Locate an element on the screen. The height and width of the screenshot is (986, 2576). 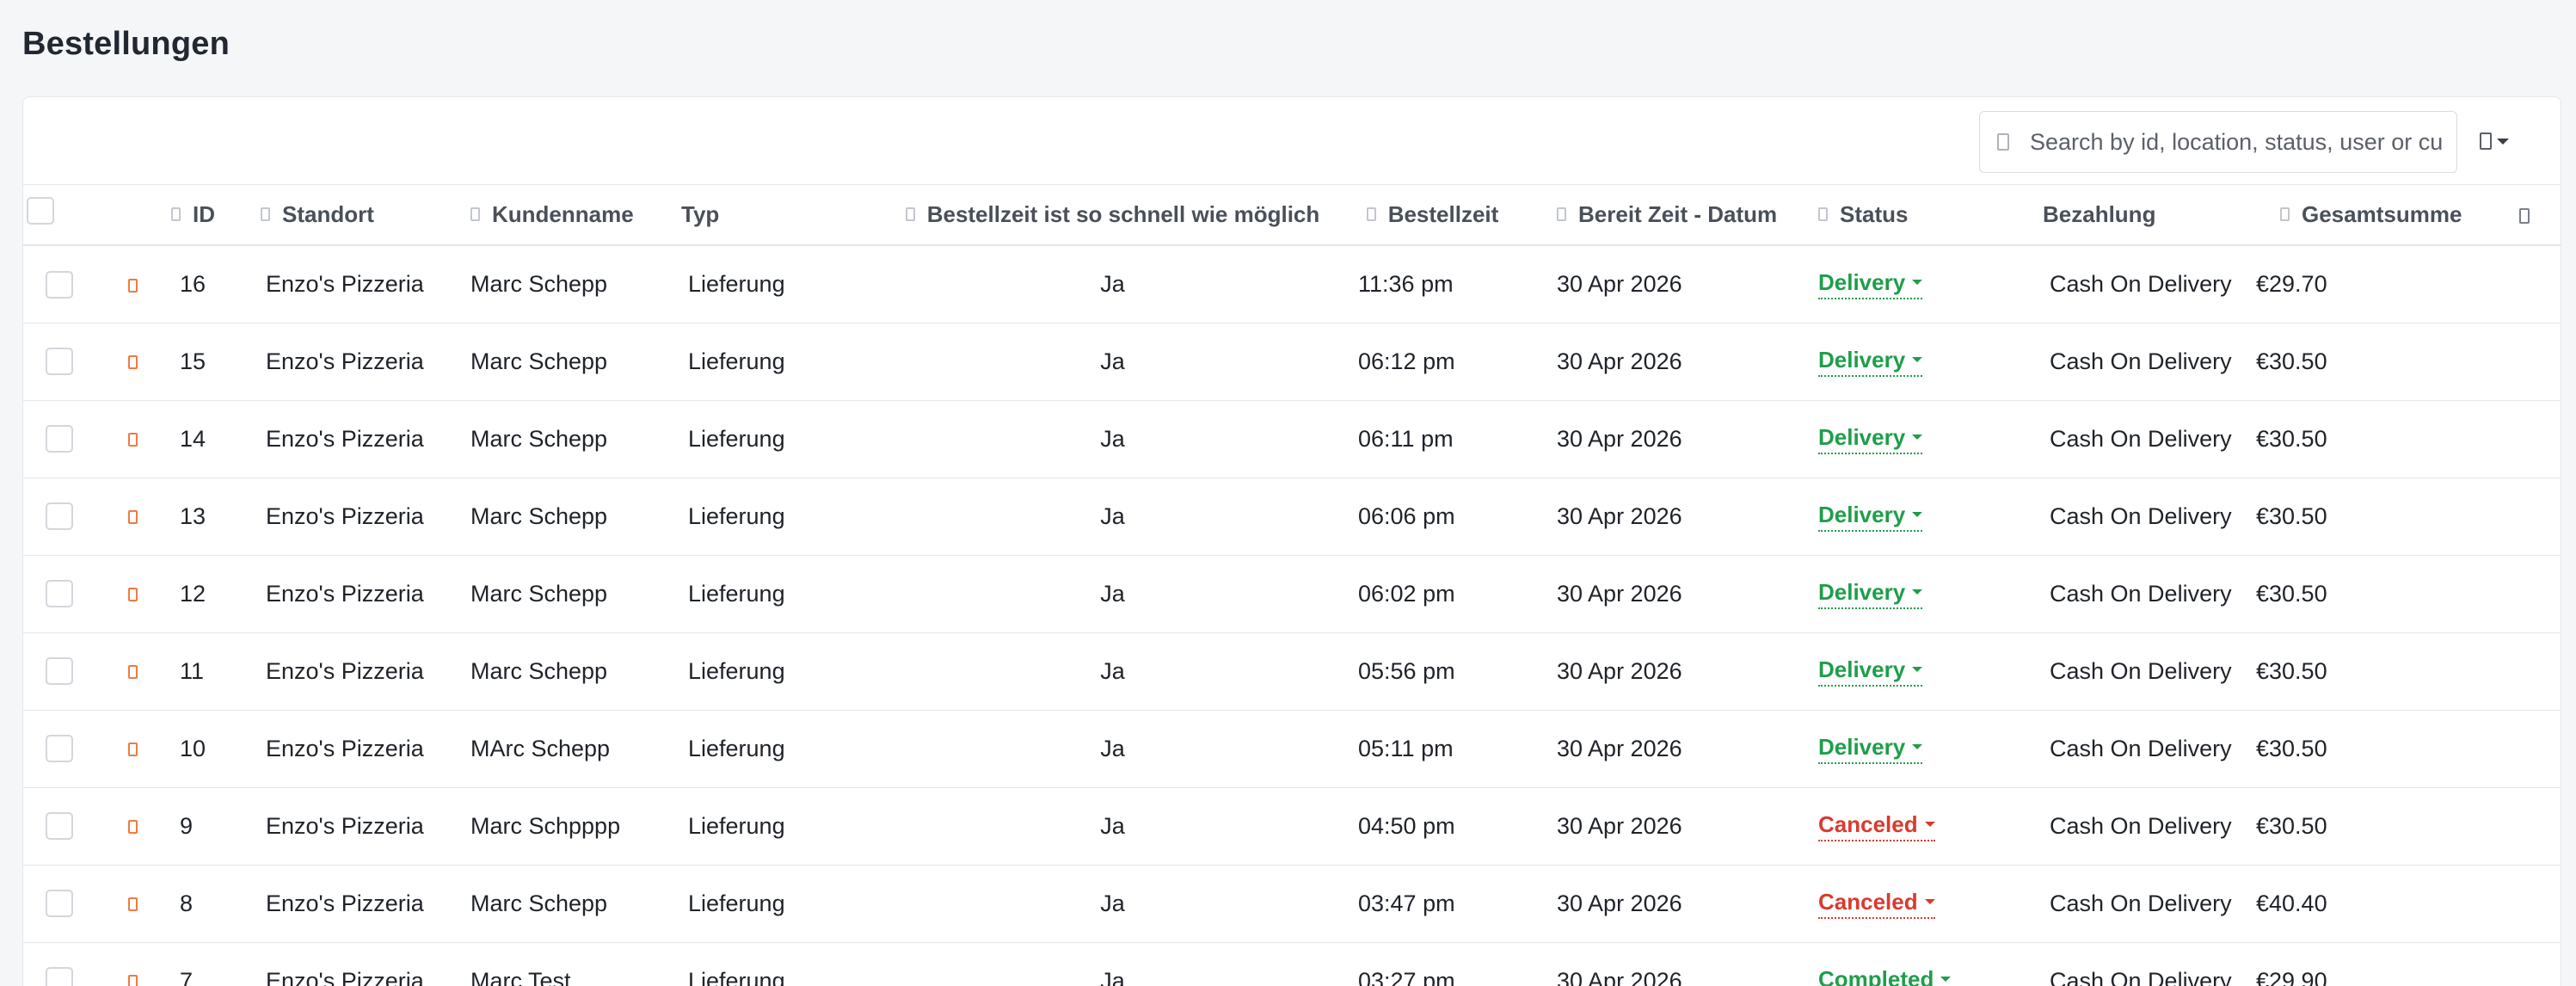
header-status: Status is located at coordinates (1917, 215).